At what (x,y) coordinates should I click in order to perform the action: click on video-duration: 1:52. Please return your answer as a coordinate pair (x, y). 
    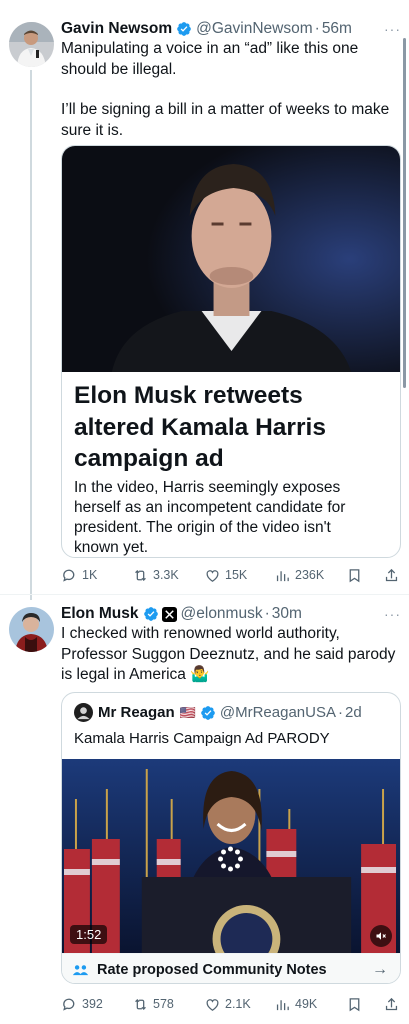
    Looking at the image, I should click on (89, 934).